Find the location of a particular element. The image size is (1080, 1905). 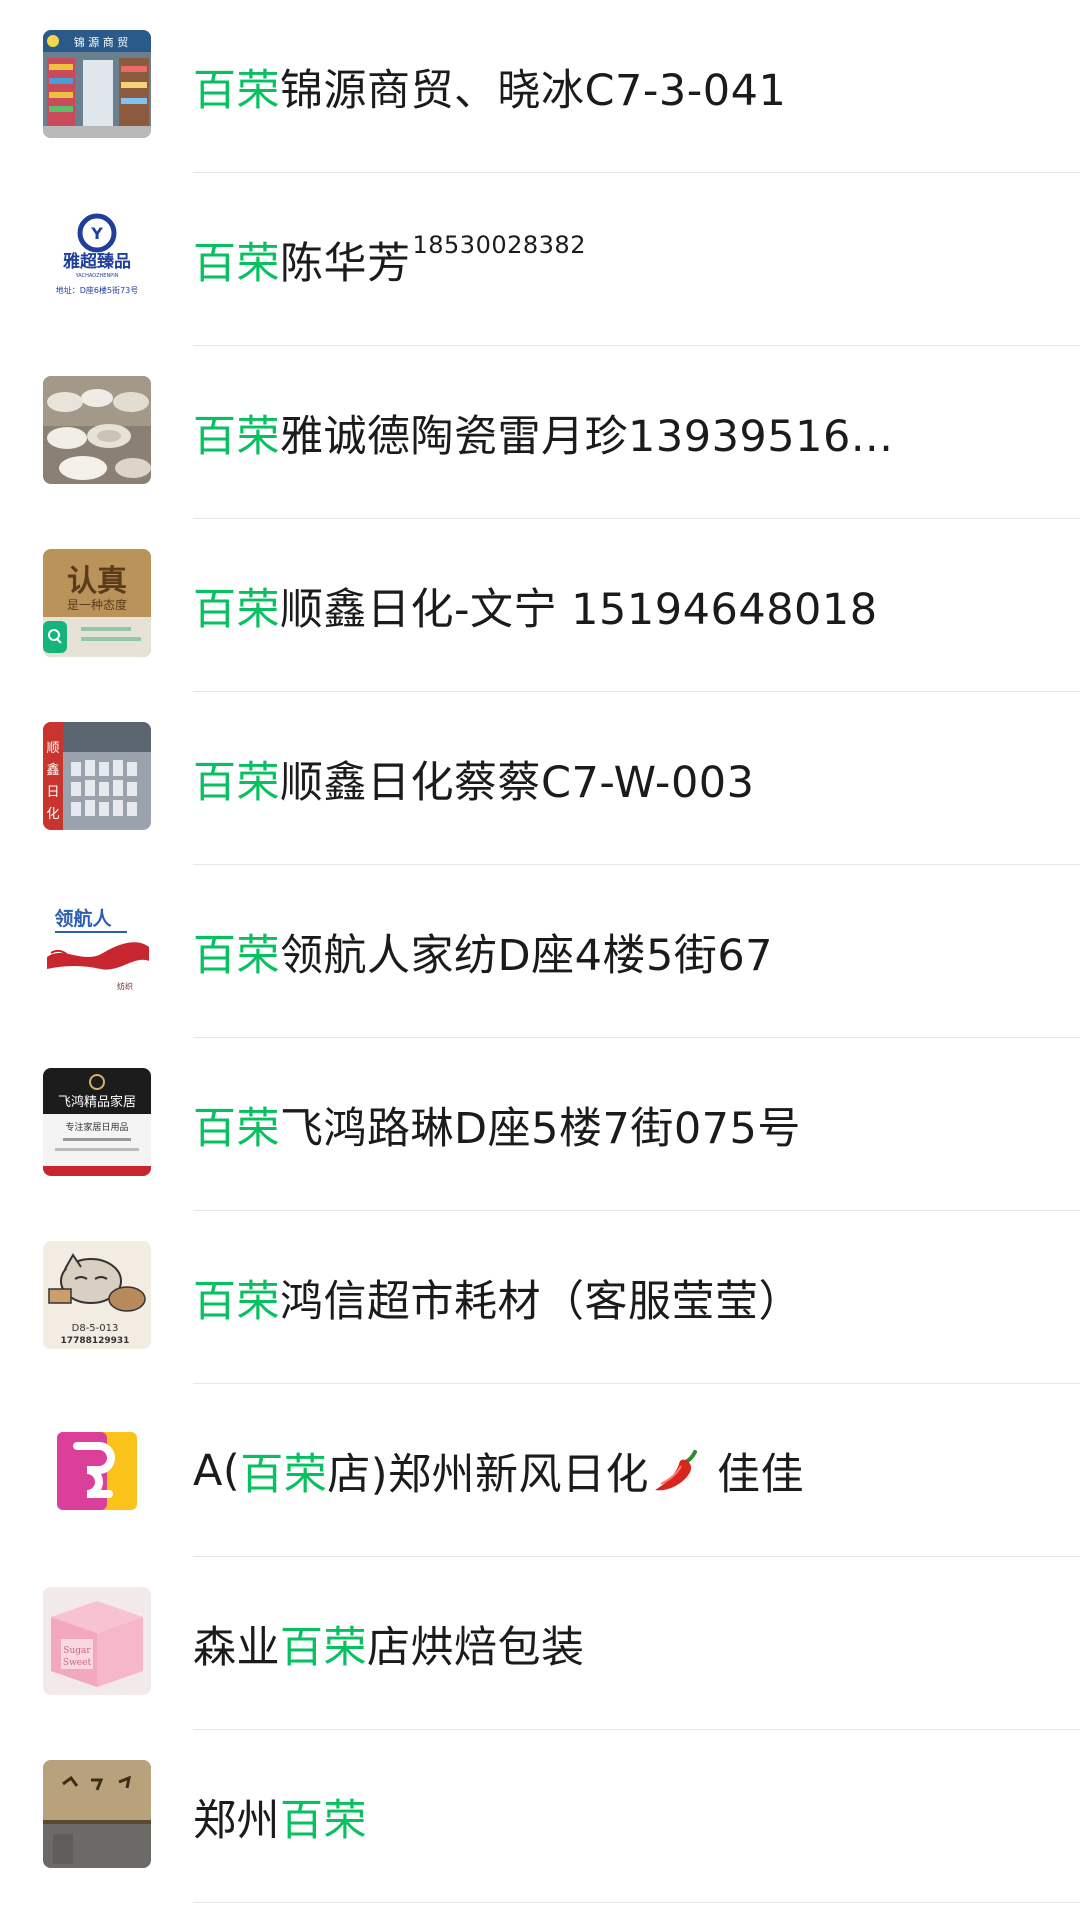

logo-letter: Y is located at coordinates (96, 233).